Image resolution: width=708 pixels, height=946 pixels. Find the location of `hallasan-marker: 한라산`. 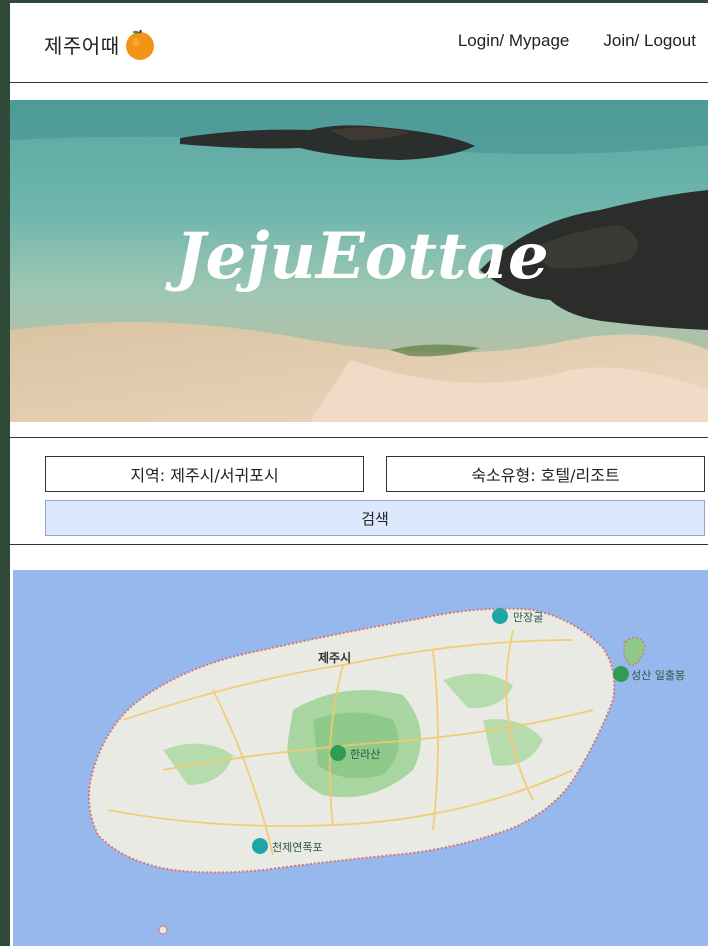

hallasan-marker: 한라산 is located at coordinates (355, 753).